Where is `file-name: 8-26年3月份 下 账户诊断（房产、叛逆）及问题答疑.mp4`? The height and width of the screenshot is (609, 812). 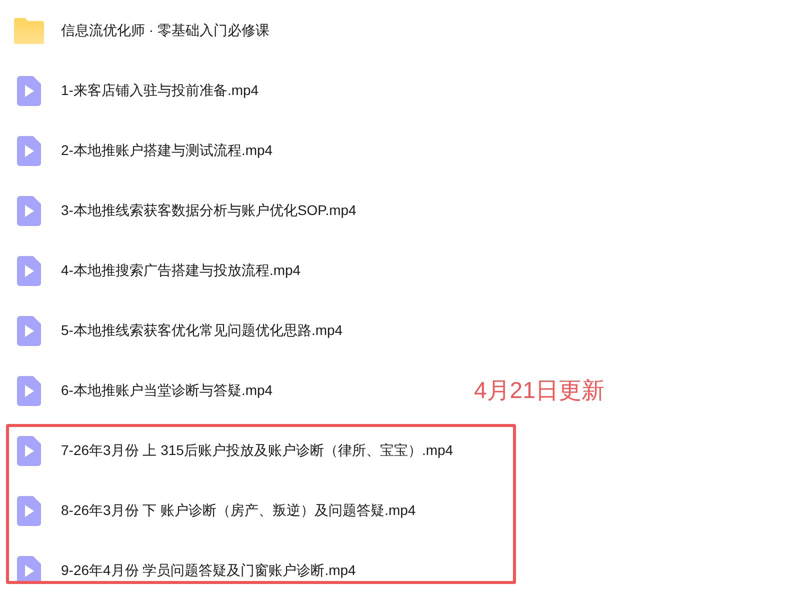
file-name: 8-26年3月份 下 账户诊断（房产、叛逆）及问题答疑.mp4 is located at coordinates (238, 511).